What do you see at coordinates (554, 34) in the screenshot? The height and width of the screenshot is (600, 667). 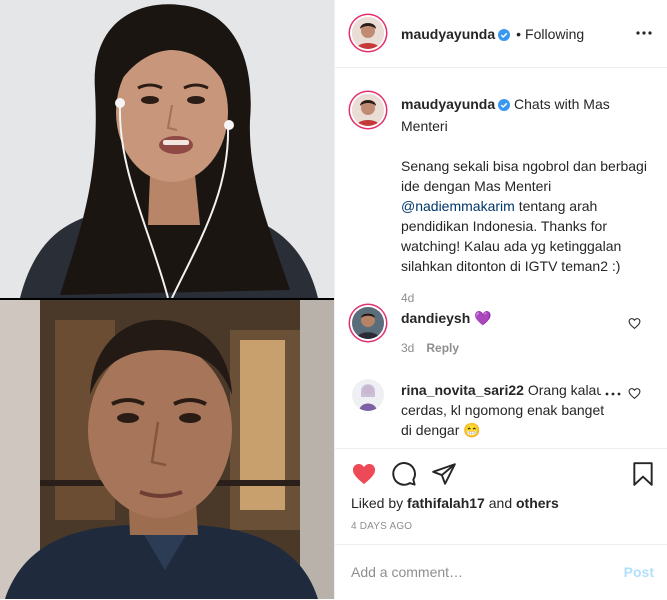 I see `following-button: Following` at bounding box center [554, 34].